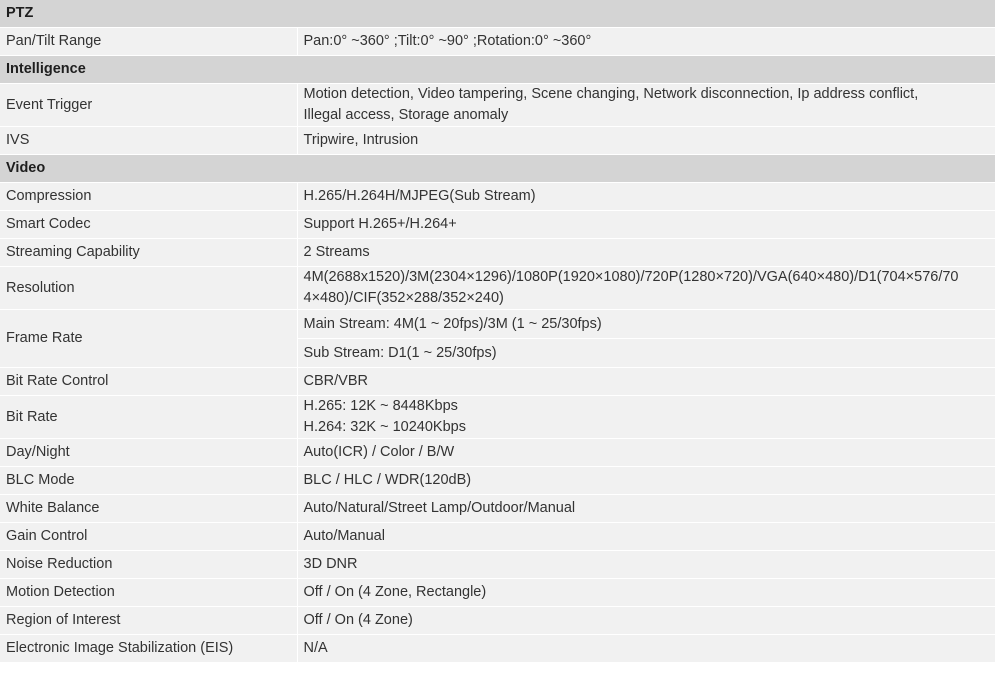 The height and width of the screenshot is (682, 995). Describe the element at coordinates (149, 140) in the screenshot. I see `spec-label: IVS` at that location.